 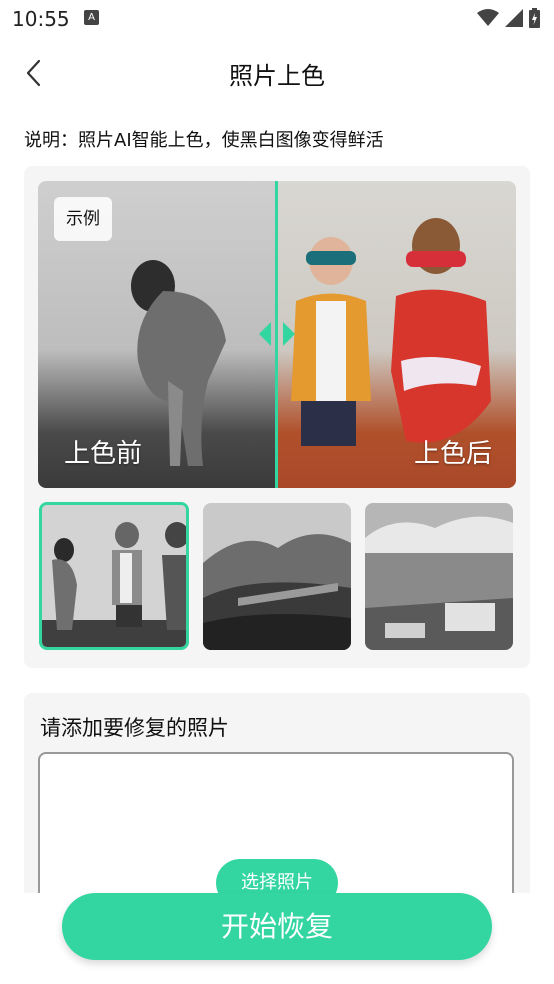 I want to click on thumbnail-viaduct, so click(x=277, y=576).